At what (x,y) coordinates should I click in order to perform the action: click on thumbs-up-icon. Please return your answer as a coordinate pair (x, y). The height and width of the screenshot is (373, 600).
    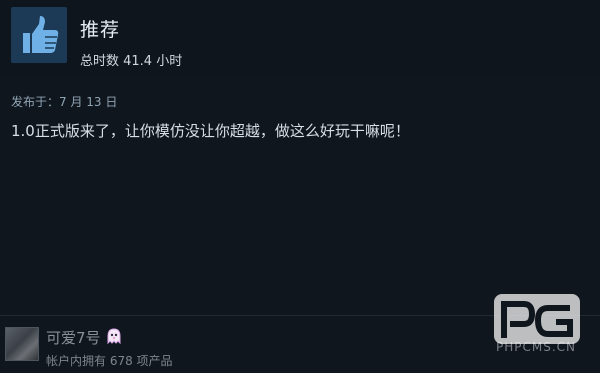
    Looking at the image, I should click on (41, 34).